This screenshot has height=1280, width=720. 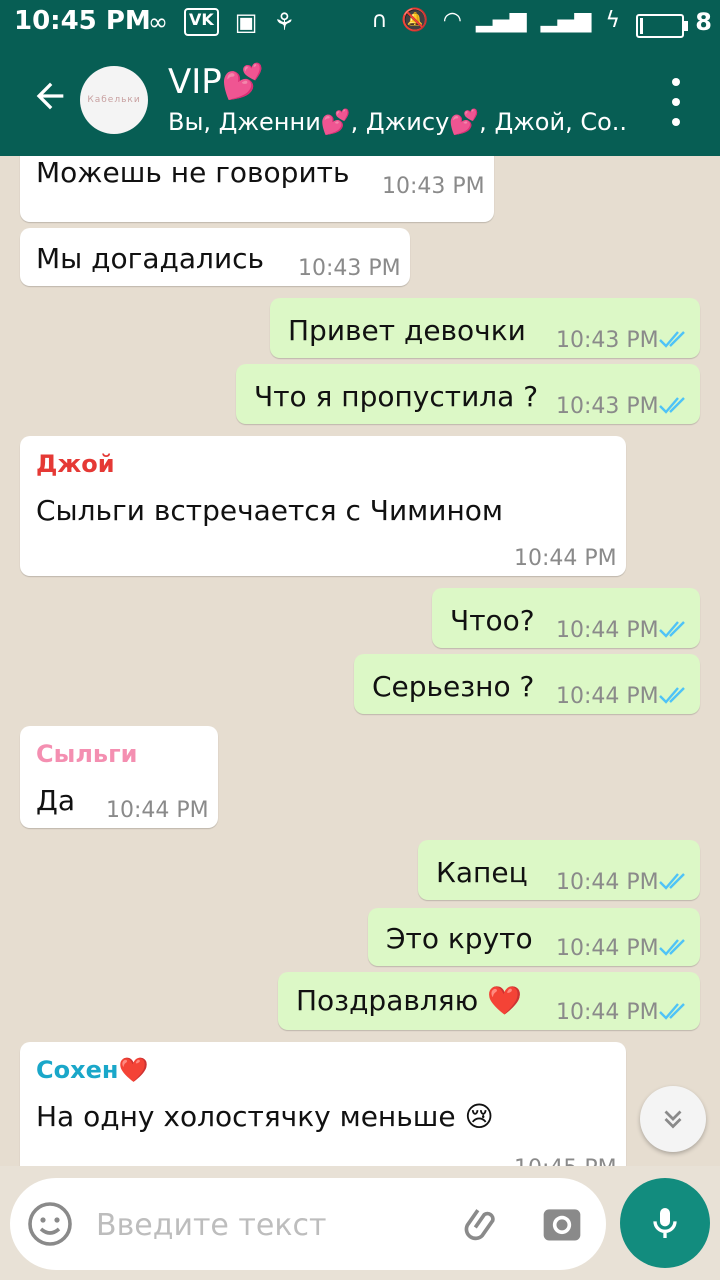 What do you see at coordinates (484, 1224) in the screenshot?
I see `paperclip-icon` at bounding box center [484, 1224].